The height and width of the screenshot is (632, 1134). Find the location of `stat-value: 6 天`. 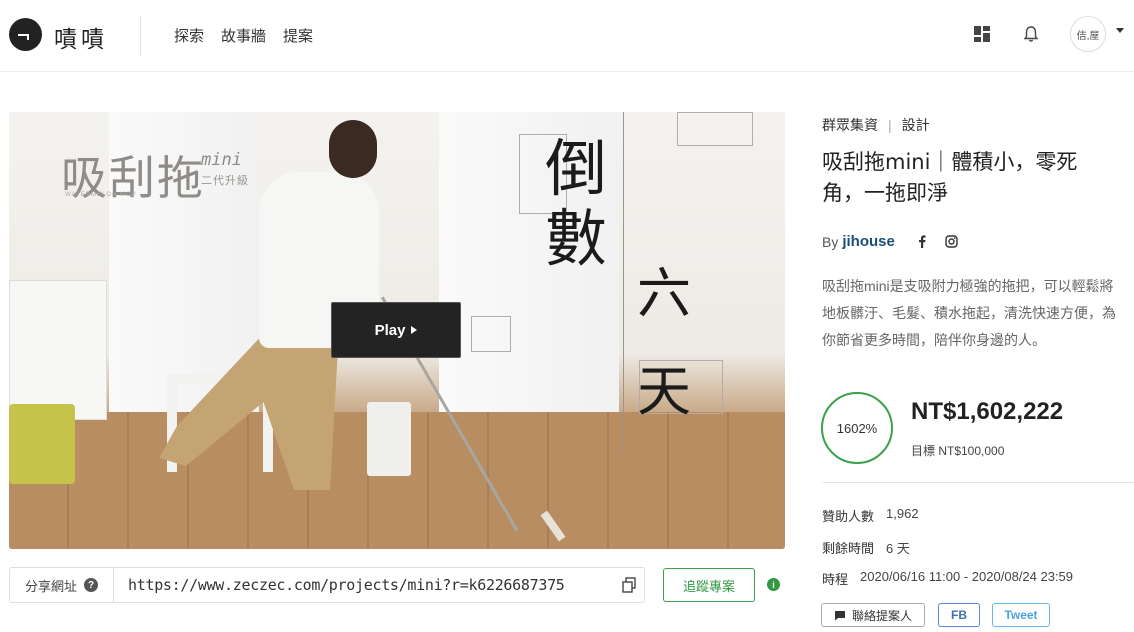

stat-value: 6 天 is located at coordinates (898, 548).